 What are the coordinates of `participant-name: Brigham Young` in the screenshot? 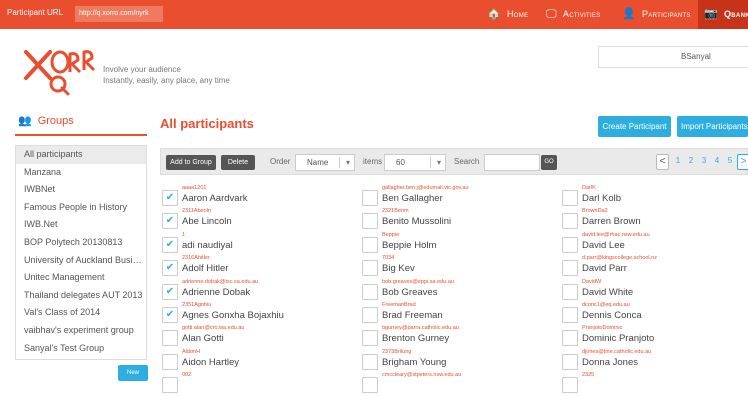 It's located at (414, 362).